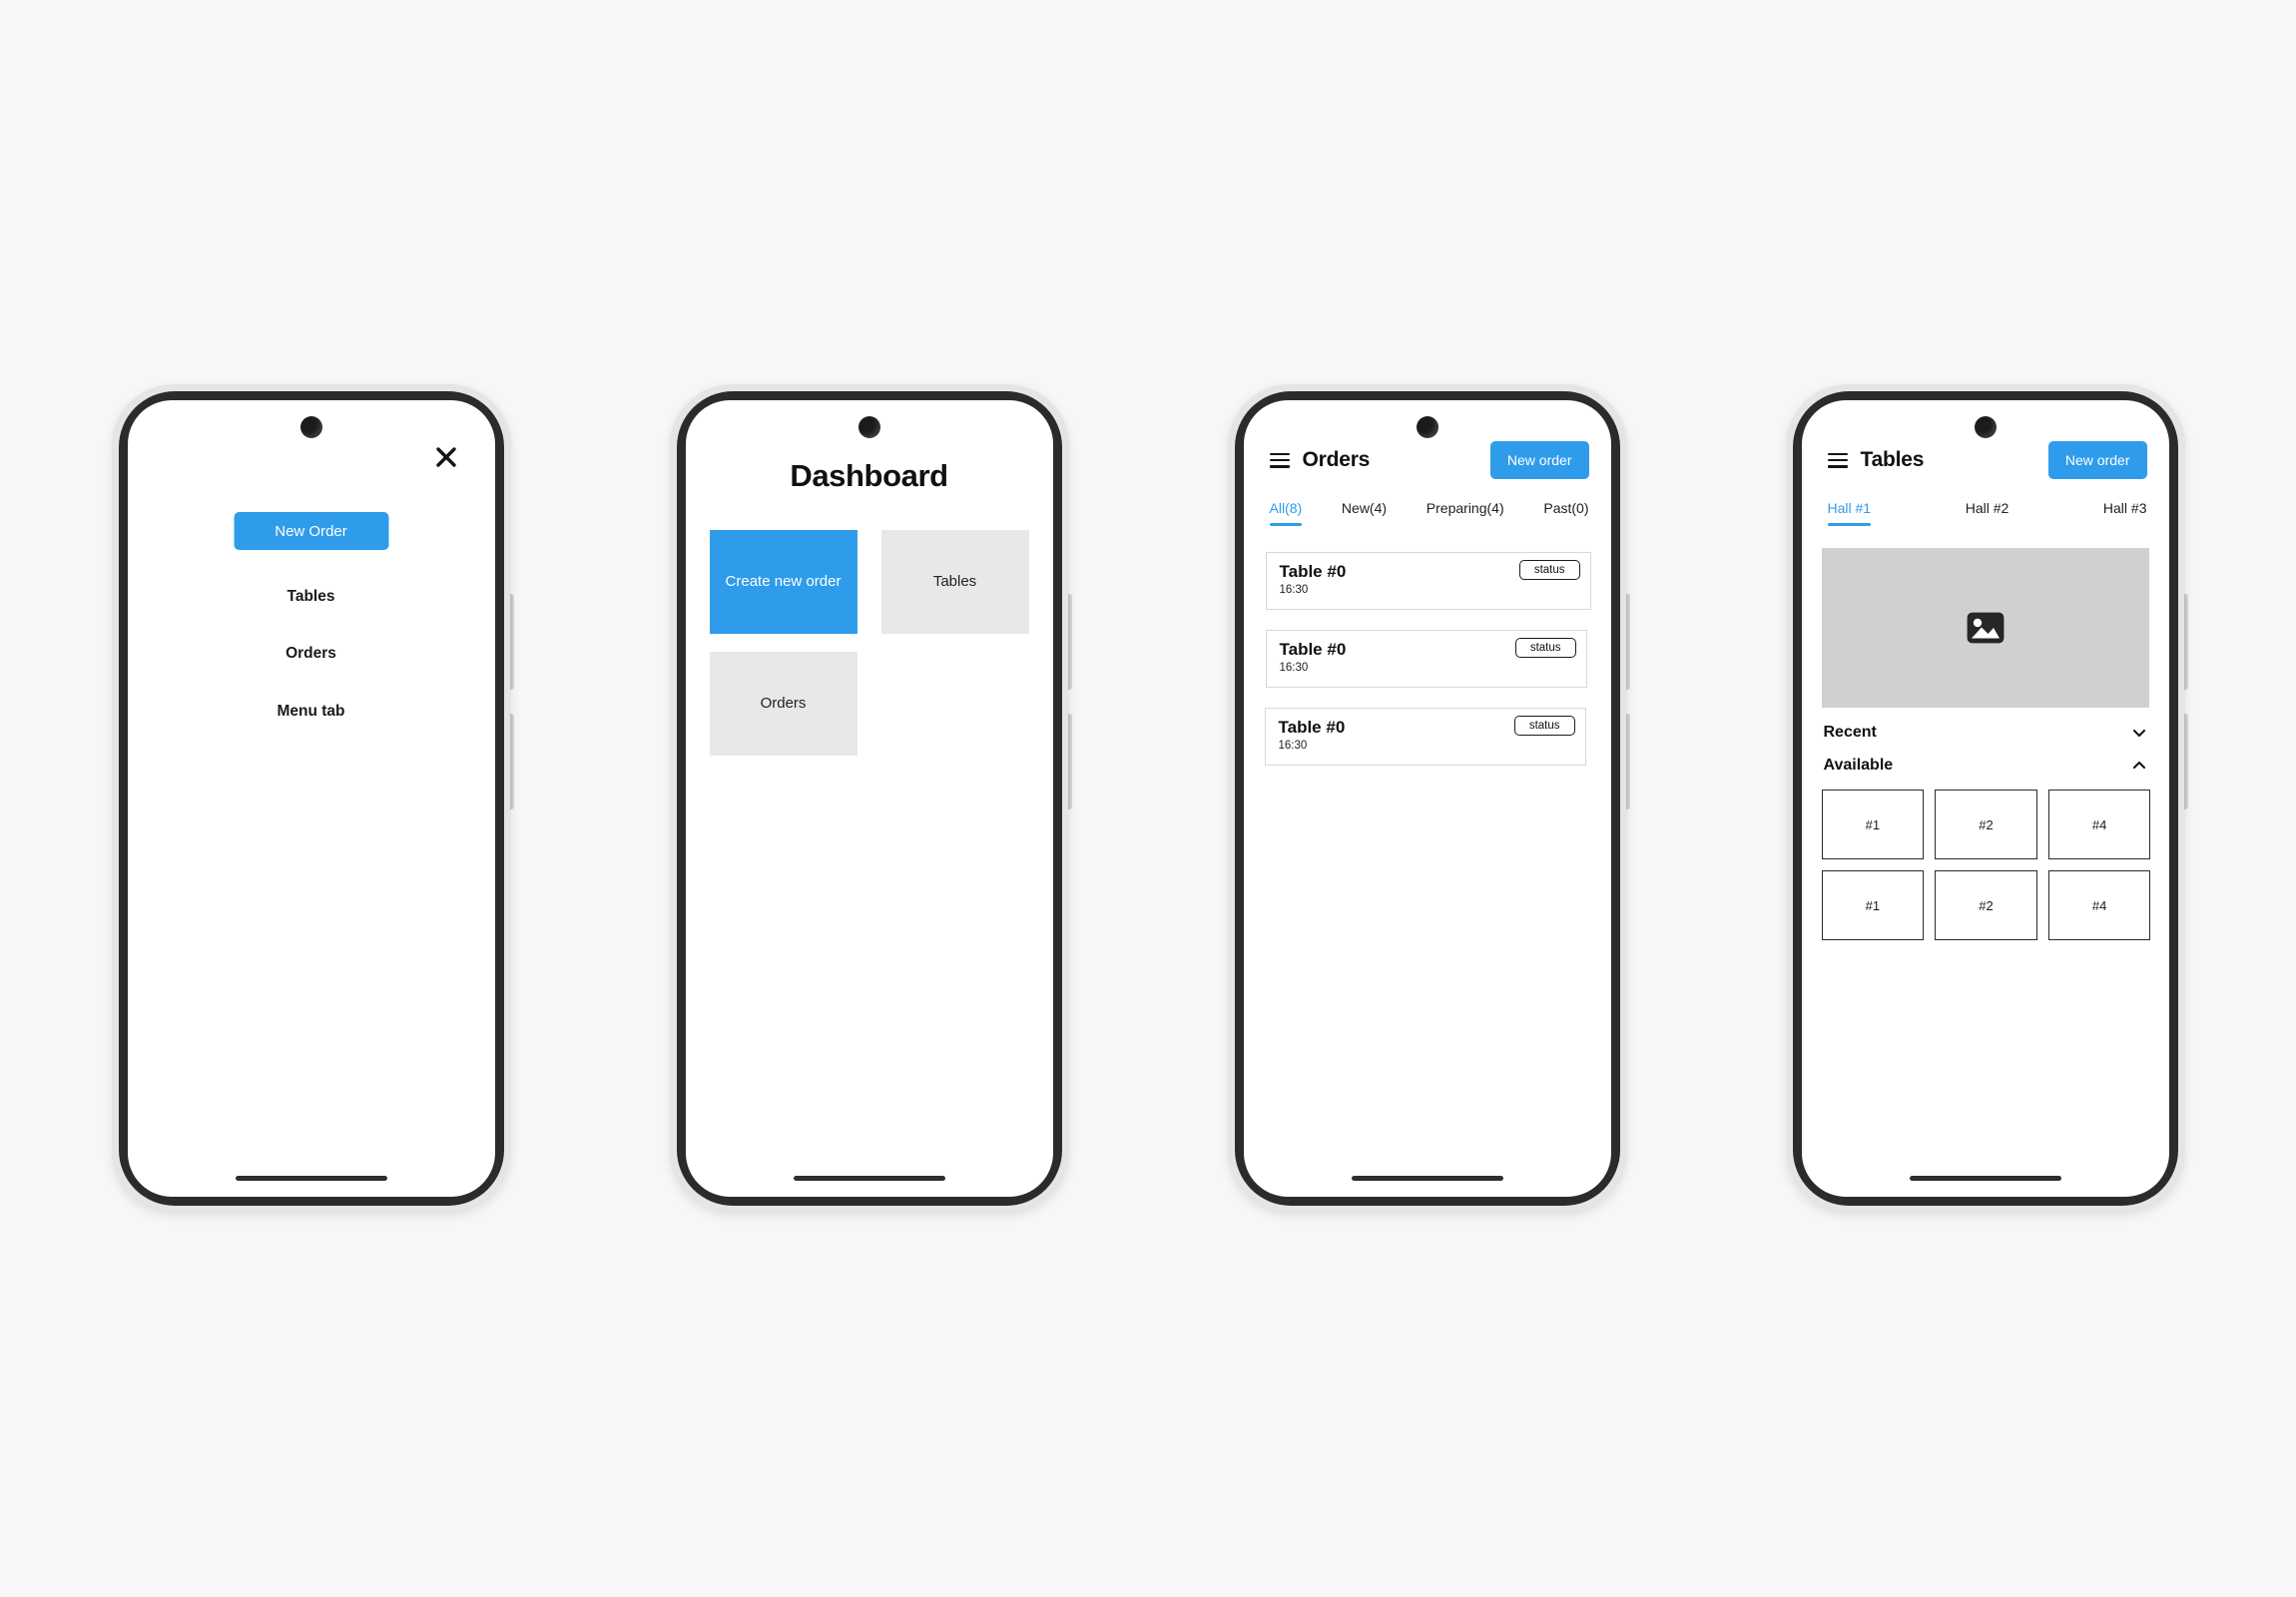 This screenshot has width=2296, height=1597. What do you see at coordinates (1850, 508) in the screenshot?
I see `tab-label: Hall #1` at bounding box center [1850, 508].